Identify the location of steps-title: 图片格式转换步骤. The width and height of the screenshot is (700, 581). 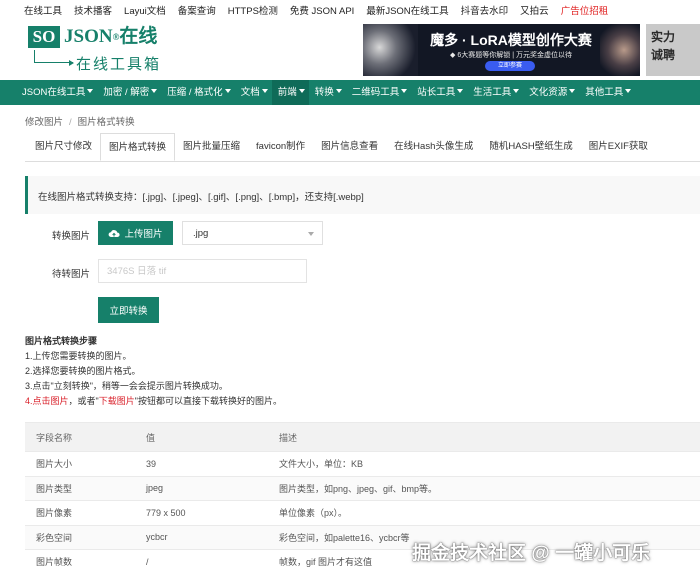
(61, 341).